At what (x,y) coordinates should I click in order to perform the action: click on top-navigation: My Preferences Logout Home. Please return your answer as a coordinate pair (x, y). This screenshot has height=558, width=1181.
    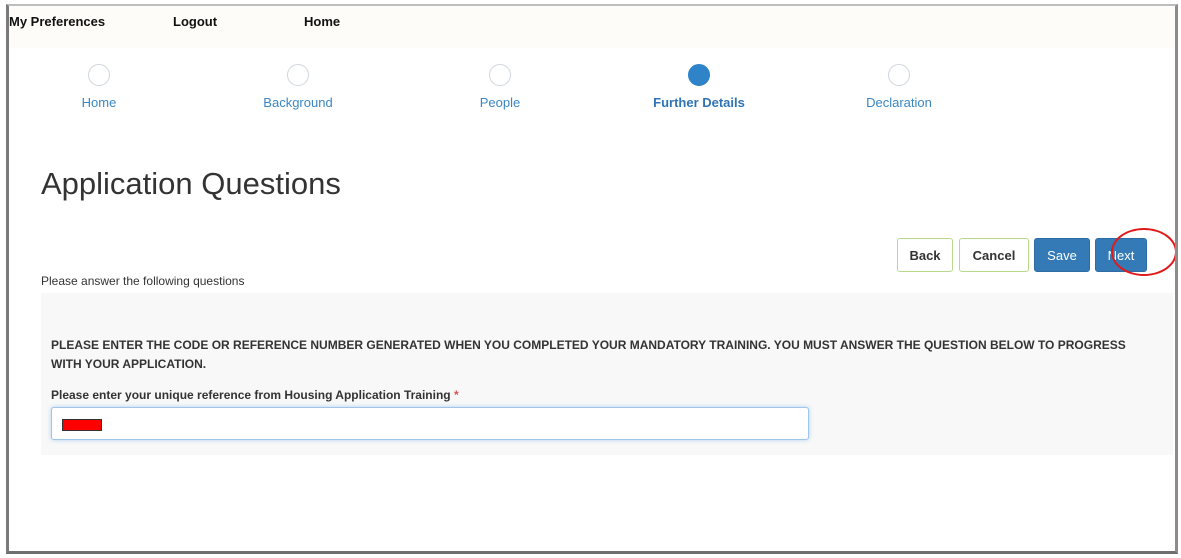
    Looking at the image, I should click on (592, 27).